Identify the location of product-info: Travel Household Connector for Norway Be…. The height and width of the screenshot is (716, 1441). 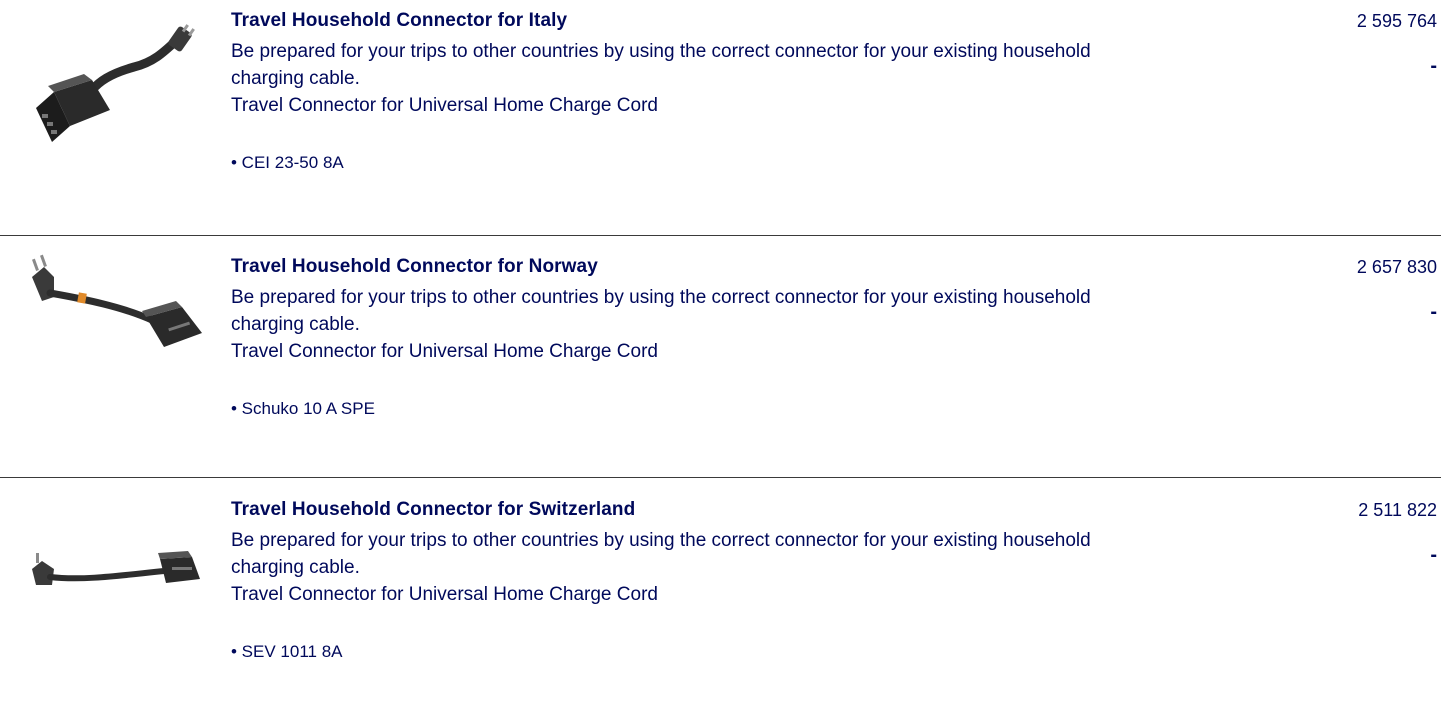
(681, 337).